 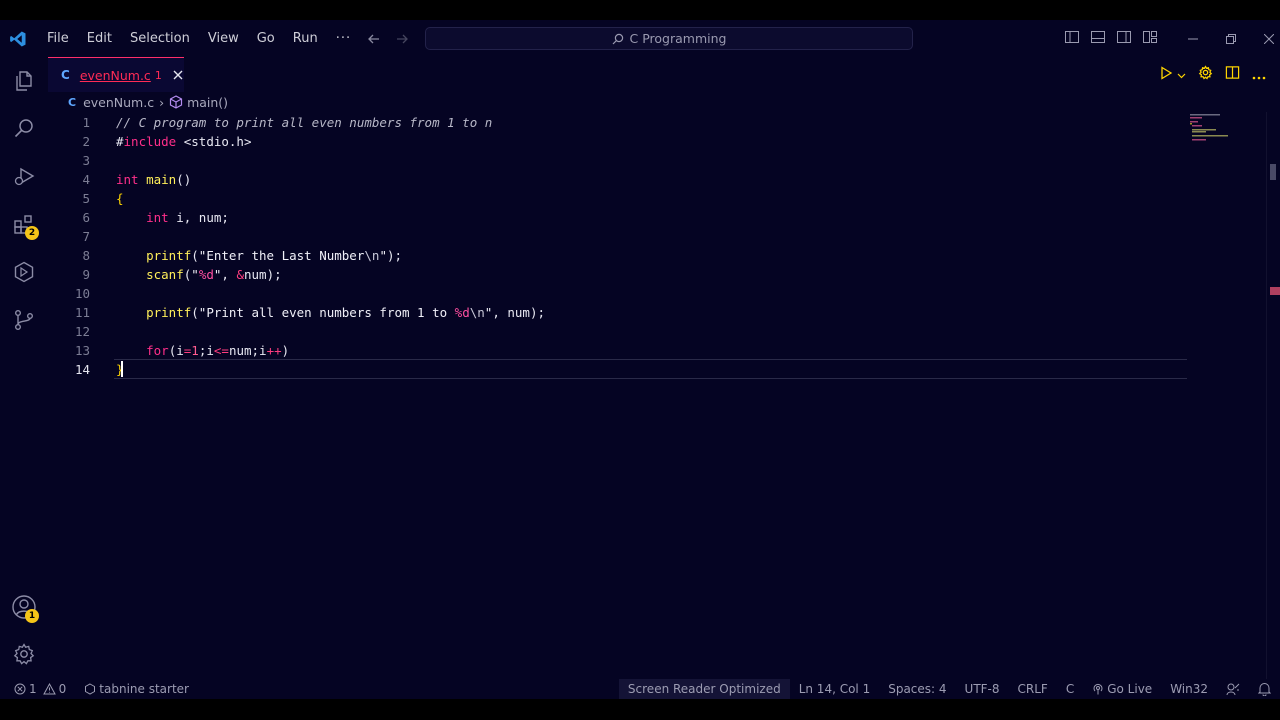 What do you see at coordinates (99, 38) in the screenshot?
I see `menu-edit: Edit` at bounding box center [99, 38].